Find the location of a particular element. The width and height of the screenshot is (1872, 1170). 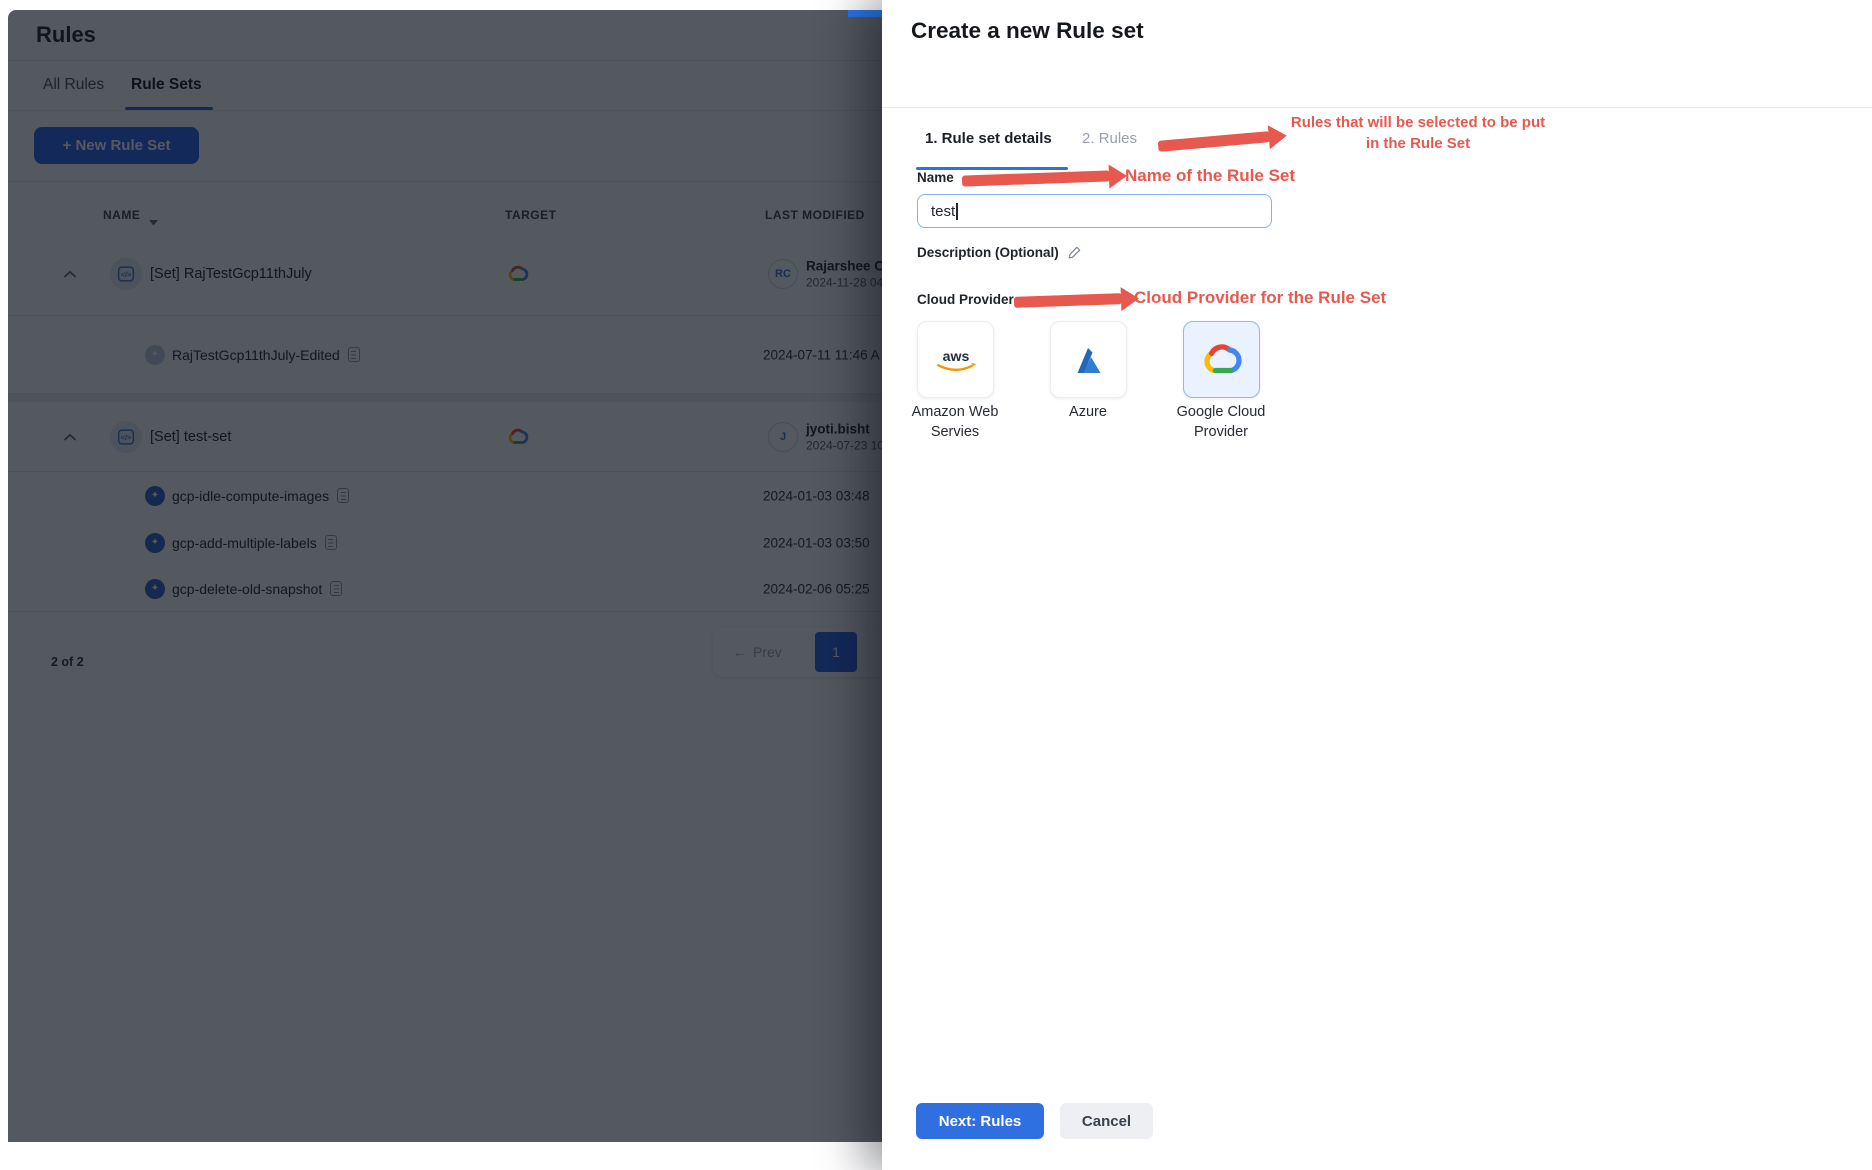

divider is located at coordinates (1377, 107).